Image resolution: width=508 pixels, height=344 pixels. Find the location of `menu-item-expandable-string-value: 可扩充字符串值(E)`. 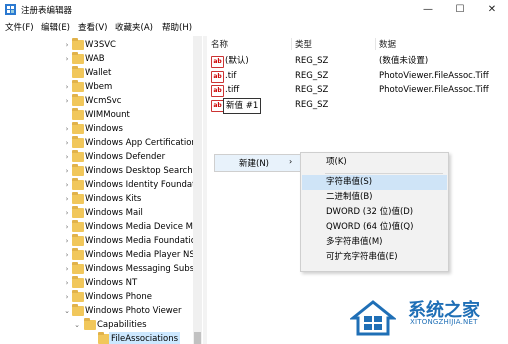

menu-item-expandable-string-value: 可扩充字符串值(E) is located at coordinates (374, 257).